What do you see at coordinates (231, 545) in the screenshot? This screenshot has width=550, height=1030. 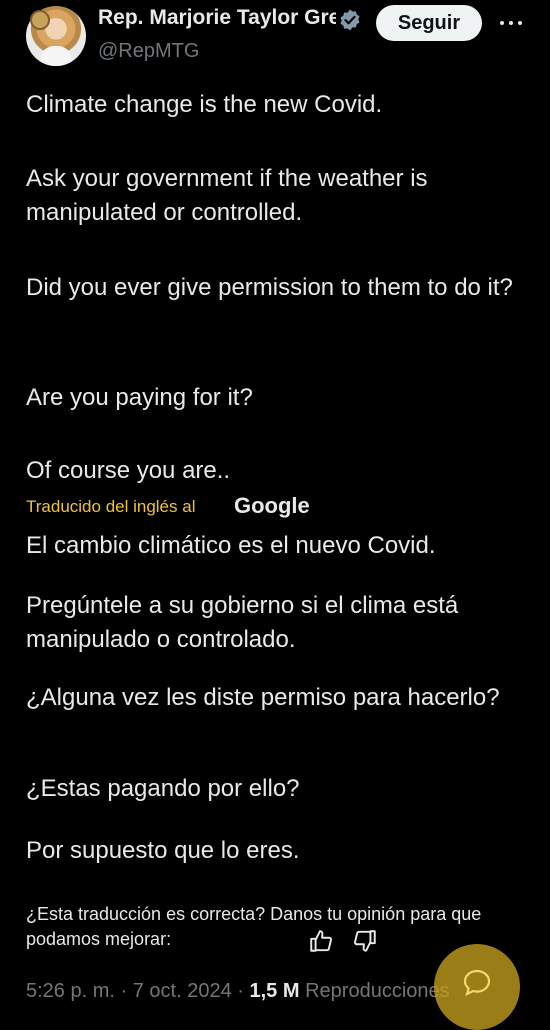 I see `translation-line: El cambio climático es el nuevo Covid.` at bounding box center [231, 545].